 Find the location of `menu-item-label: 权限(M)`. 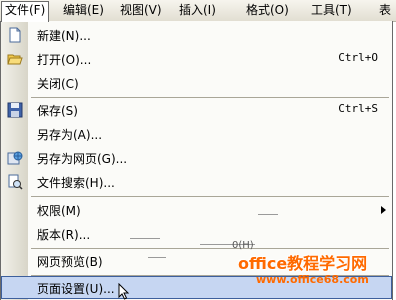

menu-item-label: 权限(M) is located at coordinates (59, 211).